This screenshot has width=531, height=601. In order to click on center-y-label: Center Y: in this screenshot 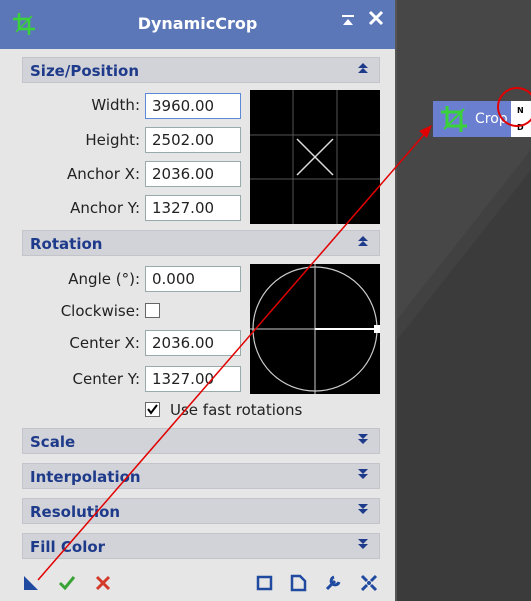, I will do `click(106, 379)`.